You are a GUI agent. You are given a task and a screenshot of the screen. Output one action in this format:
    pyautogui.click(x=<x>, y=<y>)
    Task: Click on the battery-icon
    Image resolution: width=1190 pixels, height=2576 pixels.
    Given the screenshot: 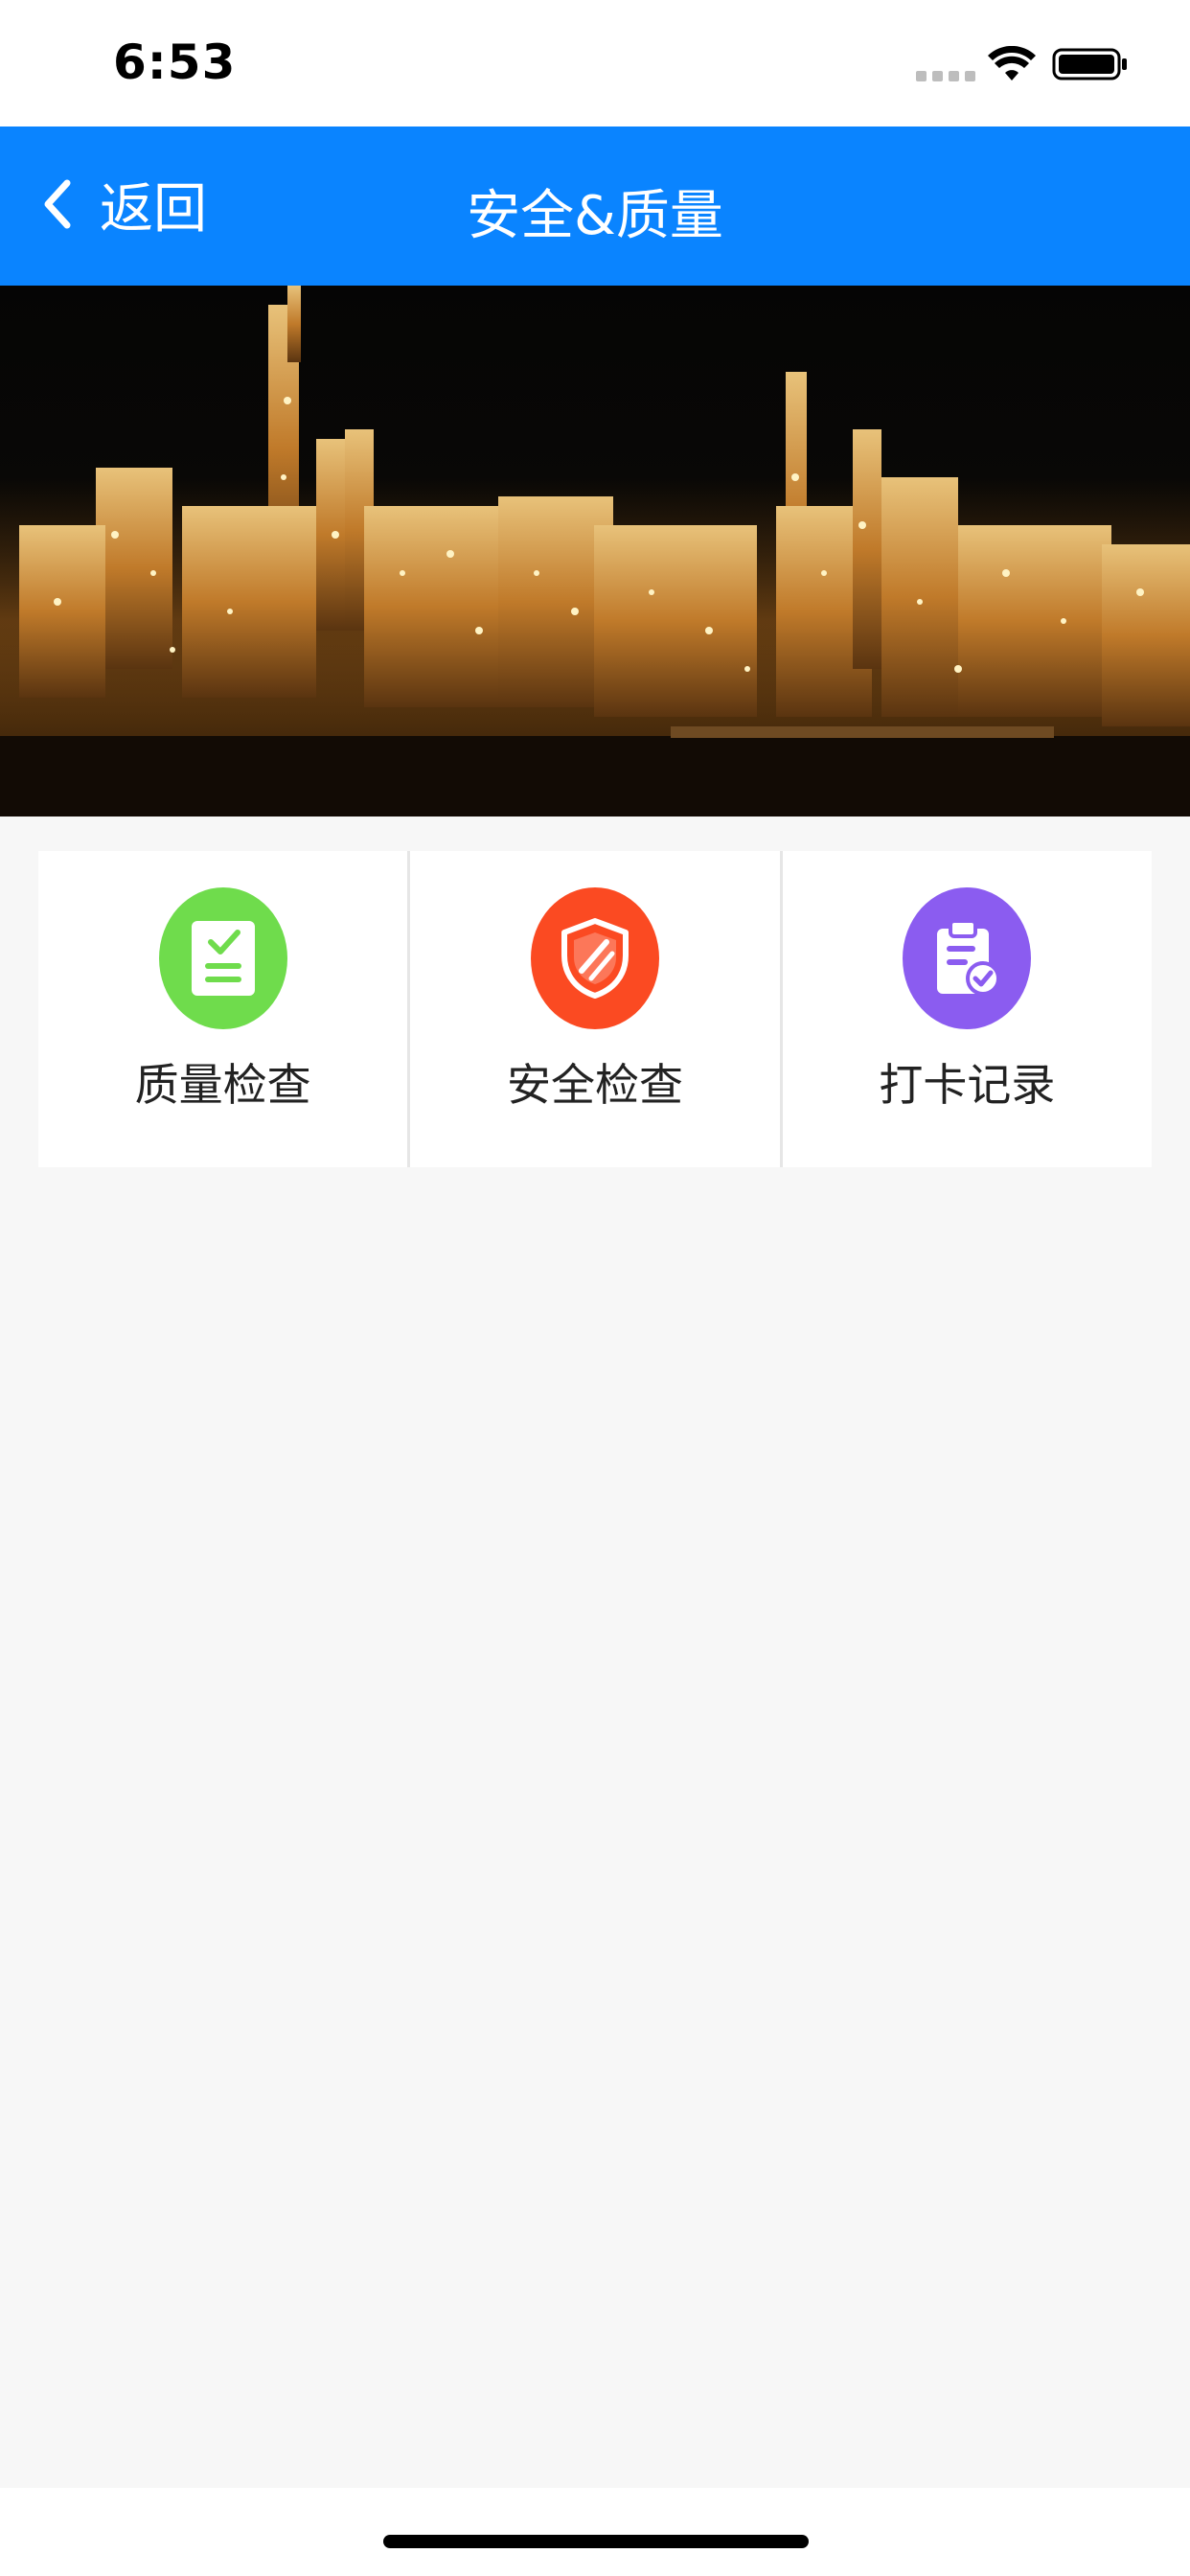 What is the action you would take?
    pyautogui.click(x=1090, y=64)
    